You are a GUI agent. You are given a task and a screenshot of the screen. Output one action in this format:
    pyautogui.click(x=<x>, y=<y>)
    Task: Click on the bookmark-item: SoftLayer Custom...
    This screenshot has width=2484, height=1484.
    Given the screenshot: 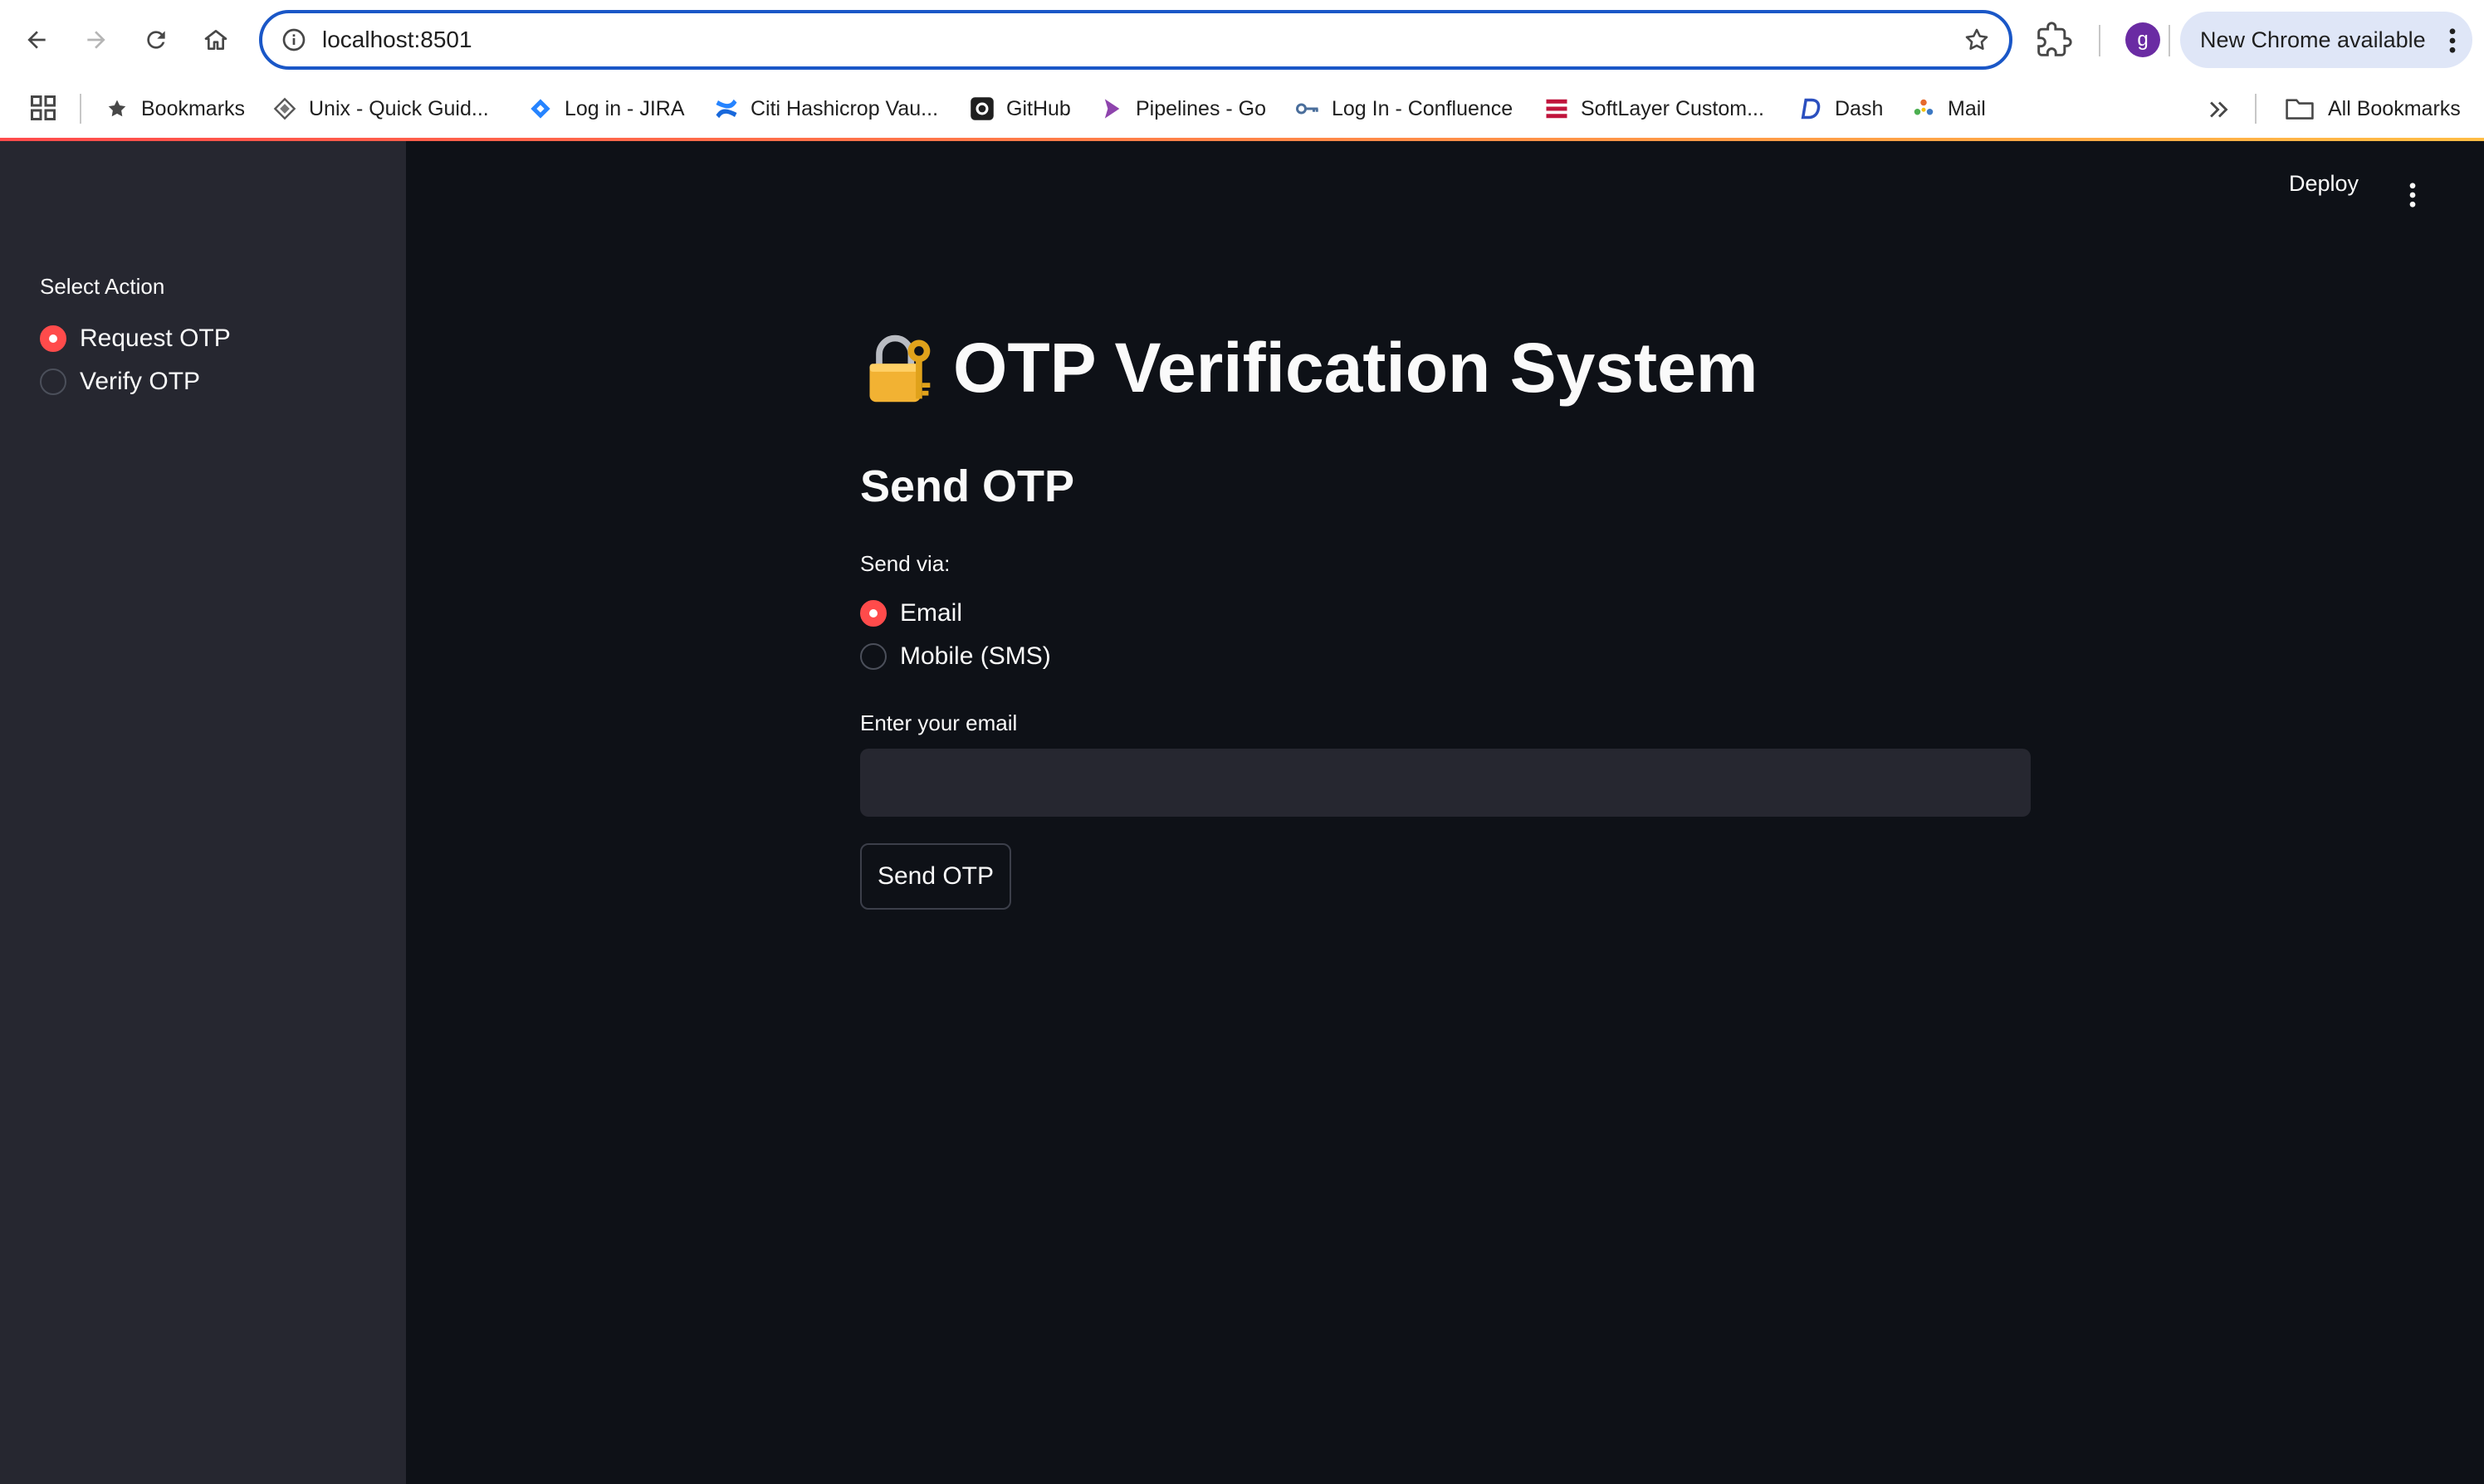 What is the action you would take?
    pyautogui.click(x=1654, y=109)
    